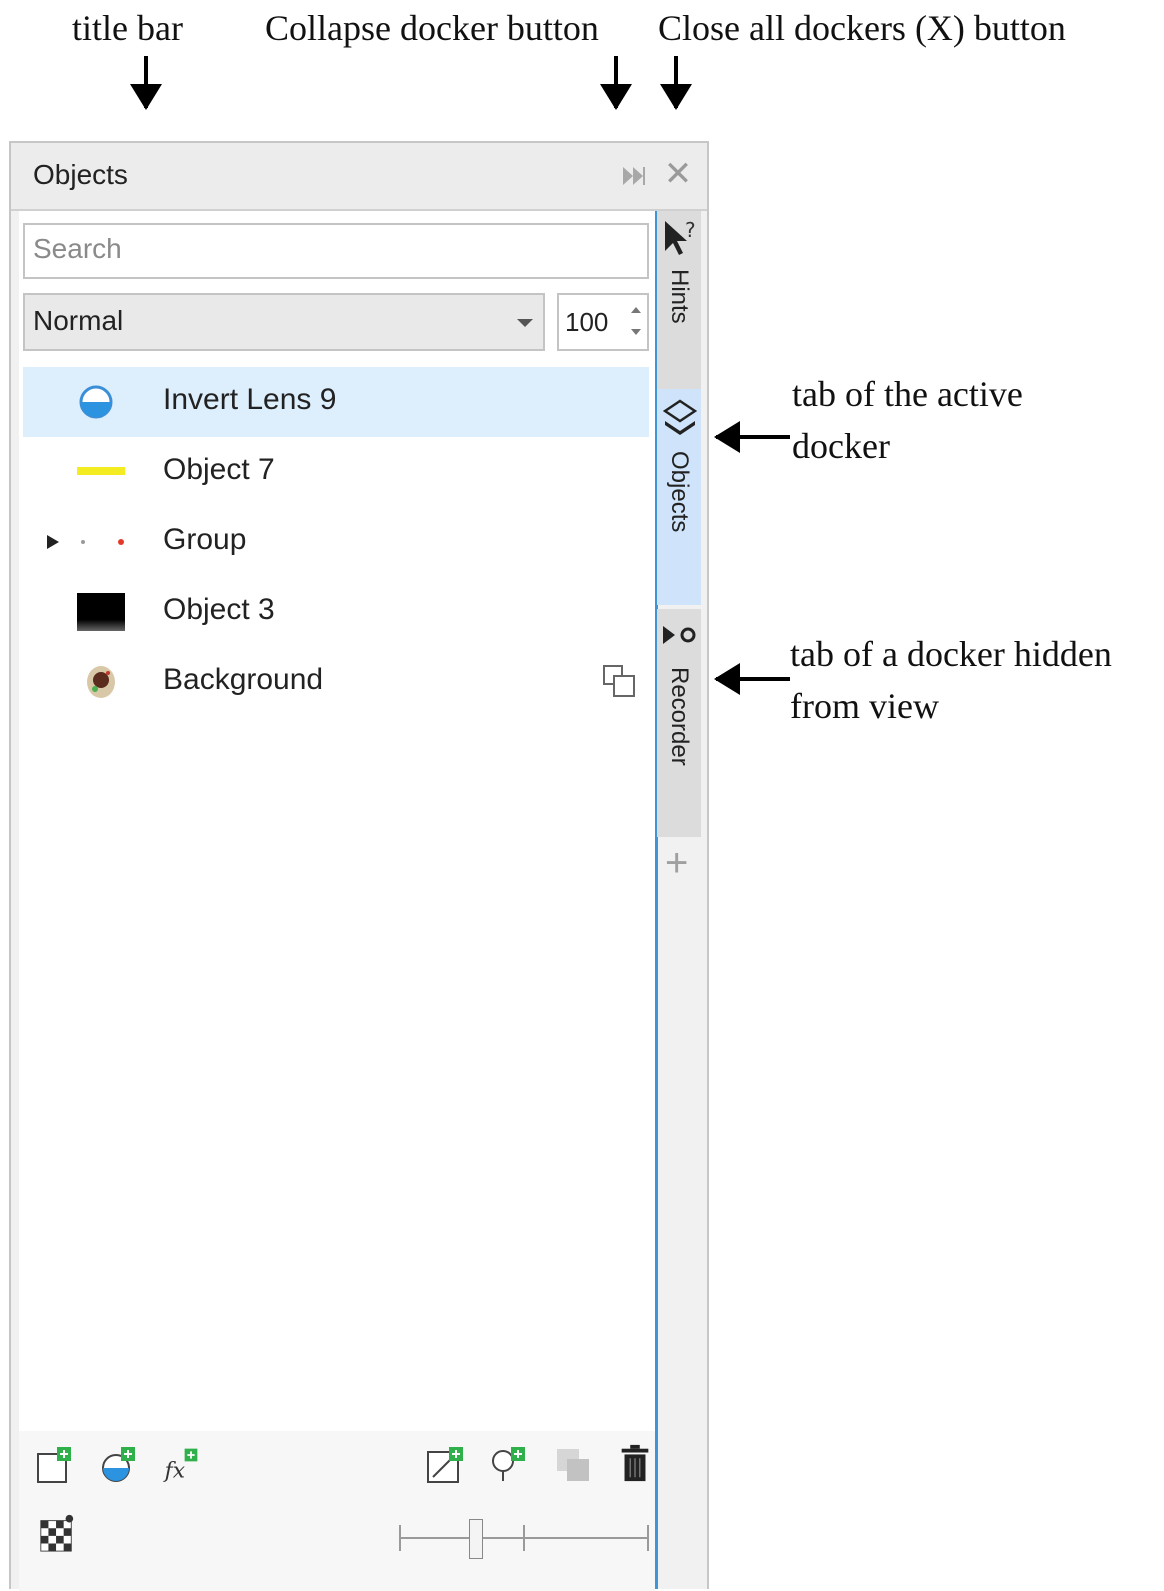 This screenshot has width=1164, height=1591. What do you see at coordinates (57, 1533) in the screenshot?
I see `checkerboard-icon` at bounding box center [57, 1533].